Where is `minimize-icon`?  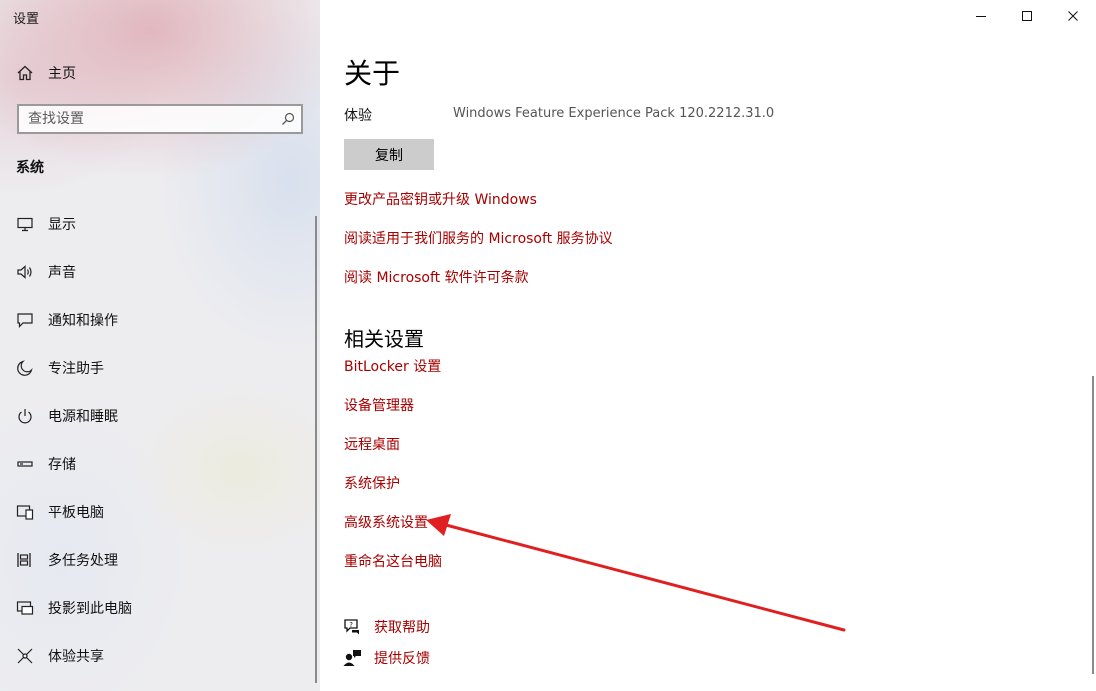
minimize-icon is located at coordinates (981, 16).